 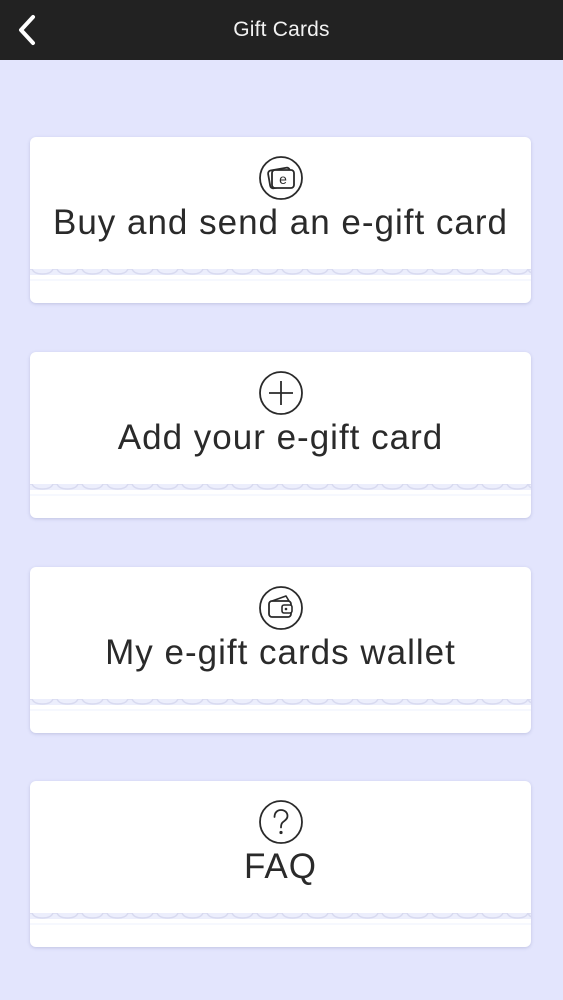 I want to click on card-label: FAQ, so click(x=280, y=866).